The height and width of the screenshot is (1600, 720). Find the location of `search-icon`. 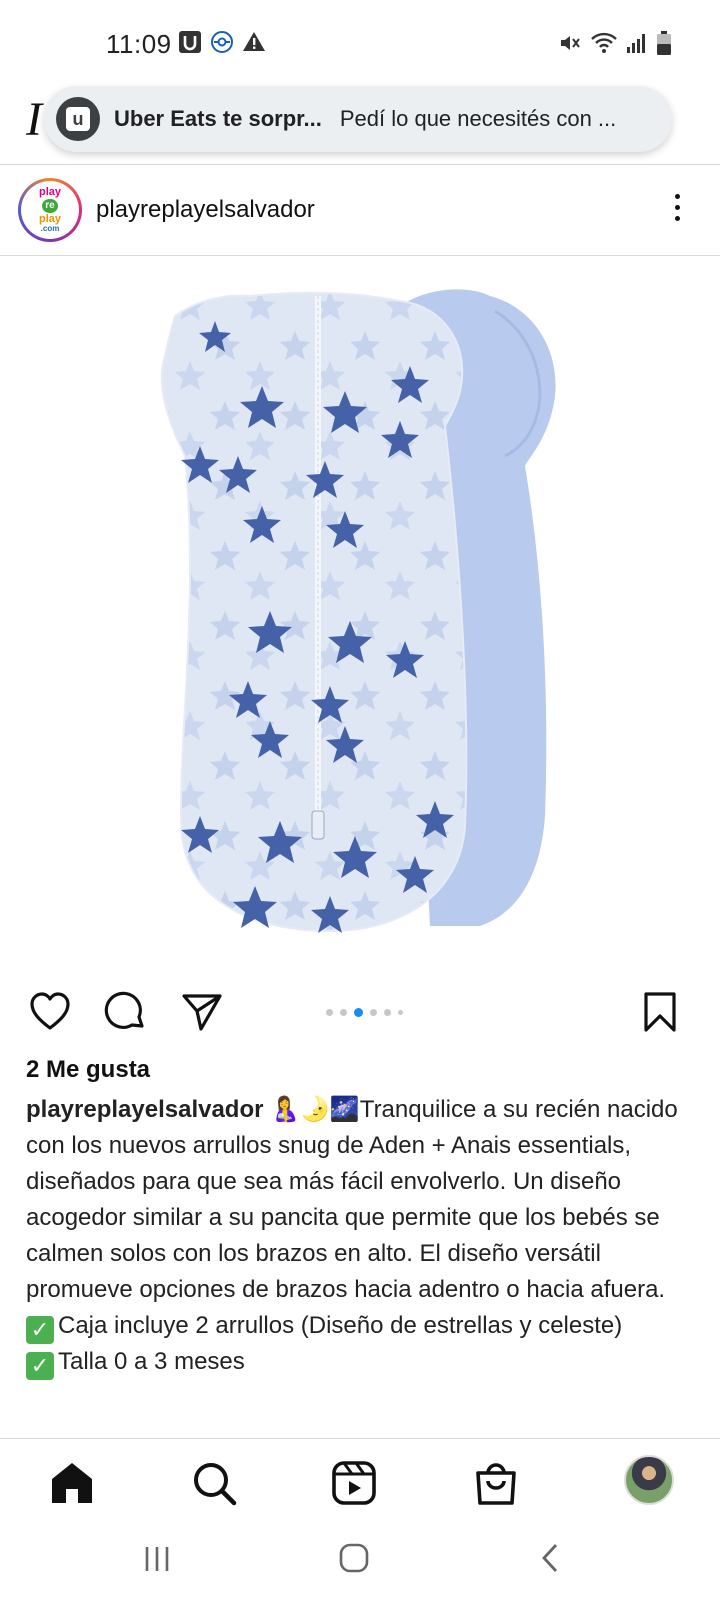

search-icon is located at coordinates (214, 1483).